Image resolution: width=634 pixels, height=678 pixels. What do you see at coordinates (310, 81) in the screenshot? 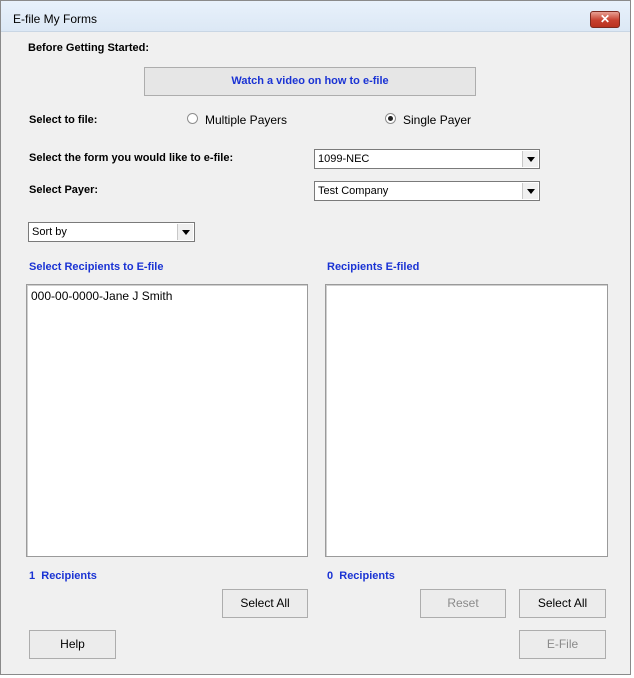
I see `watch-video-button: Watch a video on how to e-file` at bounding box center [310, 81].